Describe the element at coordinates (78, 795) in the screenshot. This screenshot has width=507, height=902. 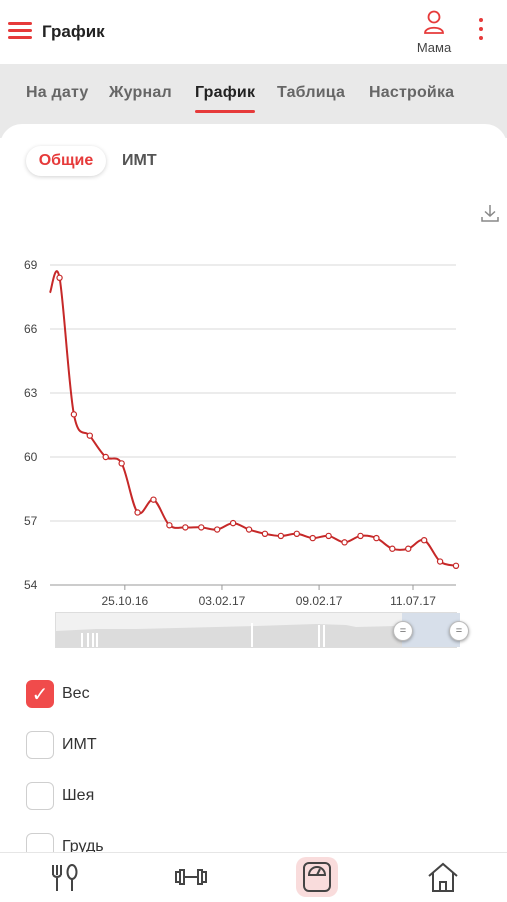
I see `checkbox-label: Шея` at that location.